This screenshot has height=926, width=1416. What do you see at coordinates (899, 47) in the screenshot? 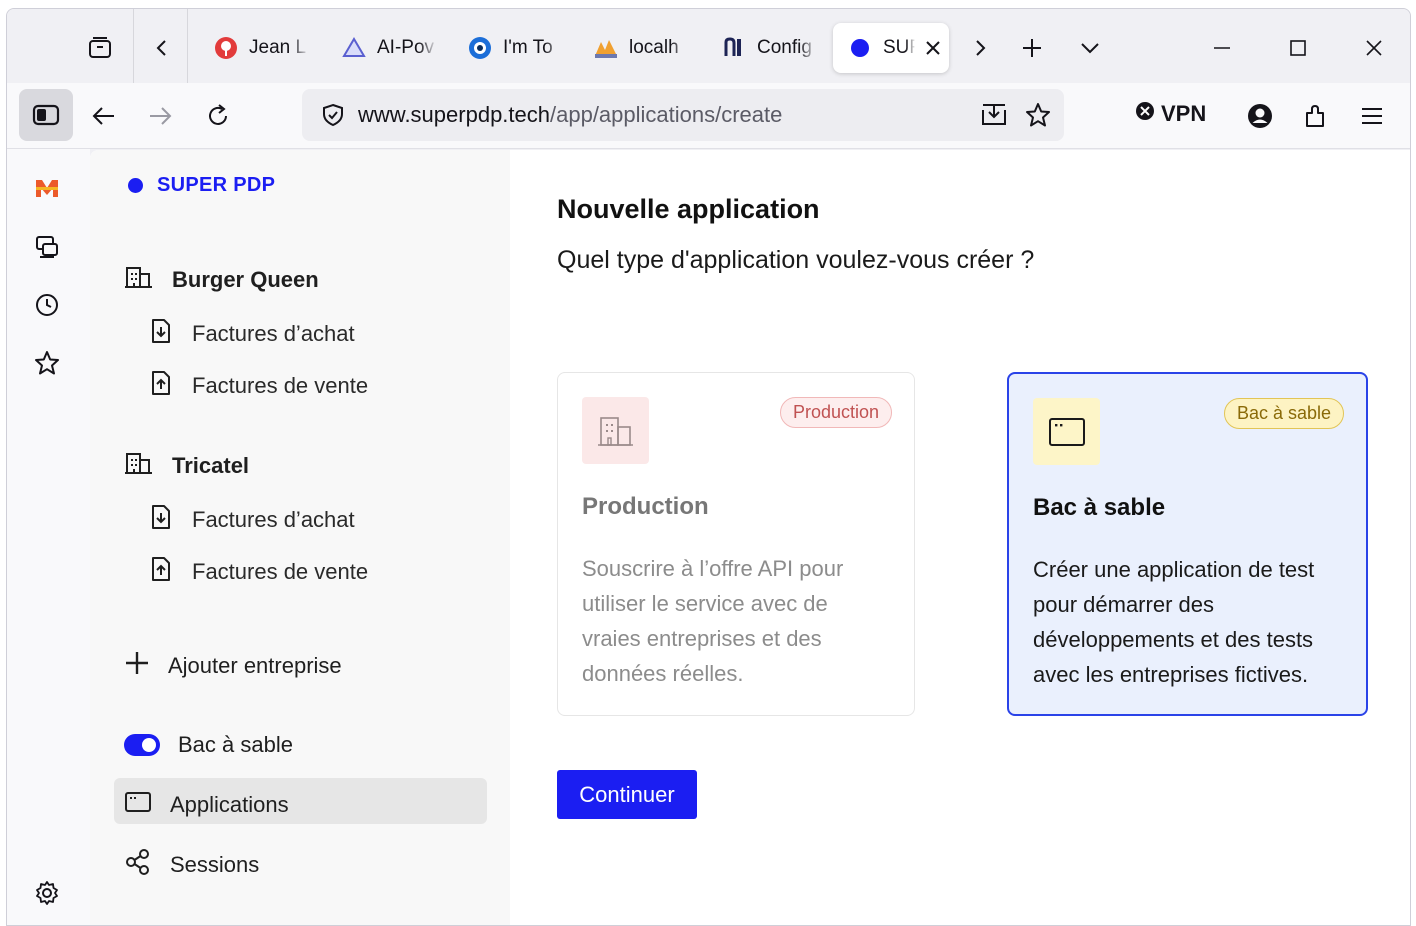
I see `tab-label: SUF` at bounding box center [899, 47].